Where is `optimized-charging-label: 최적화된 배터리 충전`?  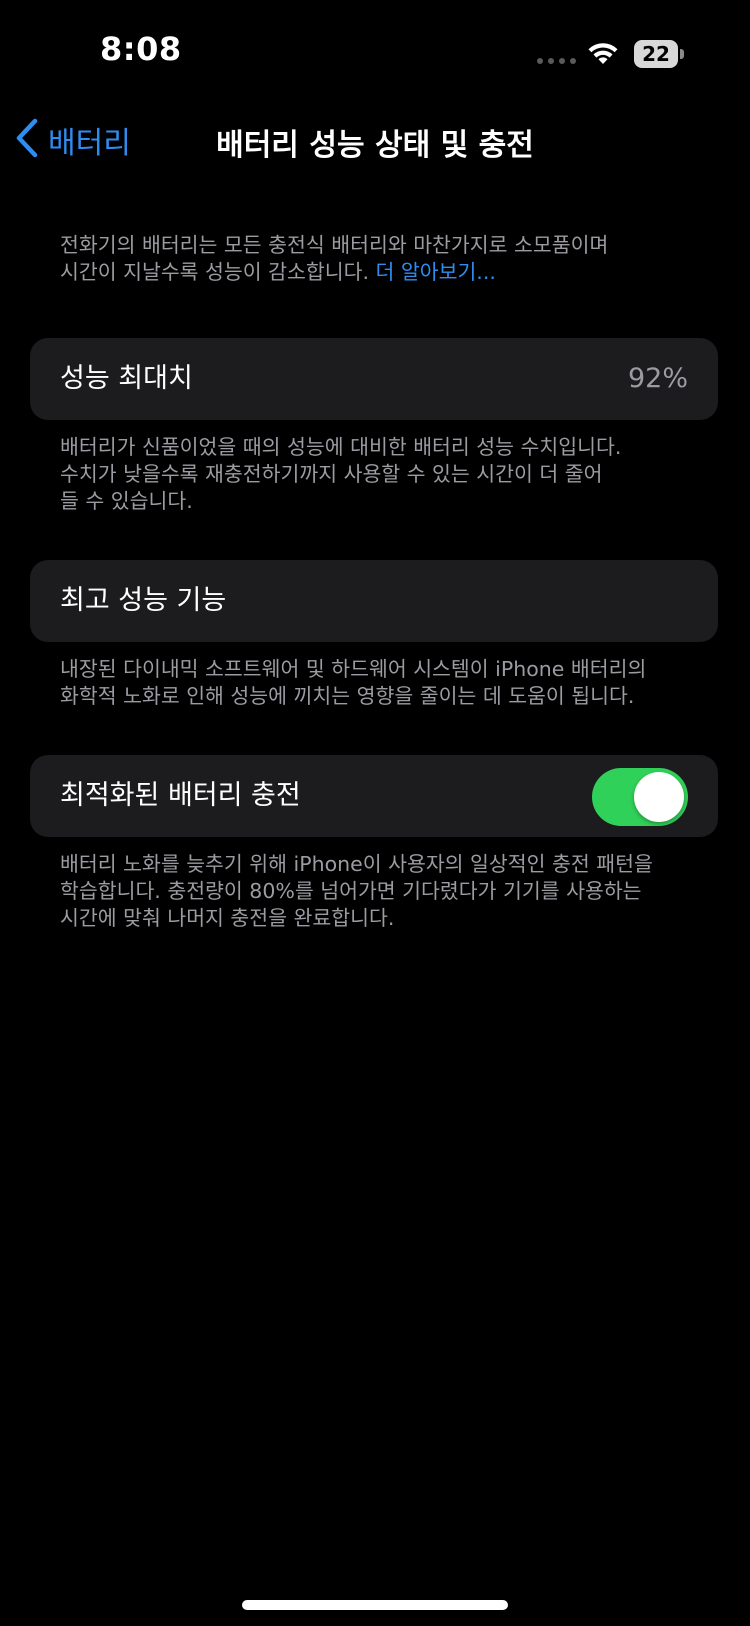
optimized-charging-label: 최적화된 배터리 충전 is located at coordinates (180, 795).